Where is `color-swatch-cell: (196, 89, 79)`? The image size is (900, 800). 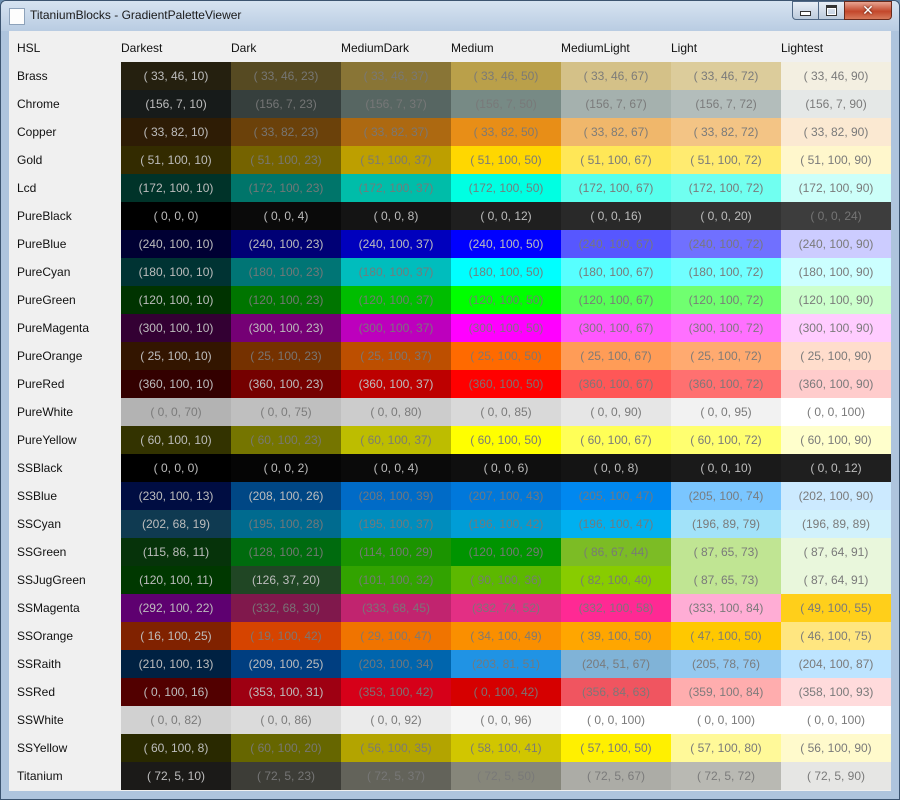 color-swatch-cell: (196, 89, 79) is located at coordinates (726, 524).